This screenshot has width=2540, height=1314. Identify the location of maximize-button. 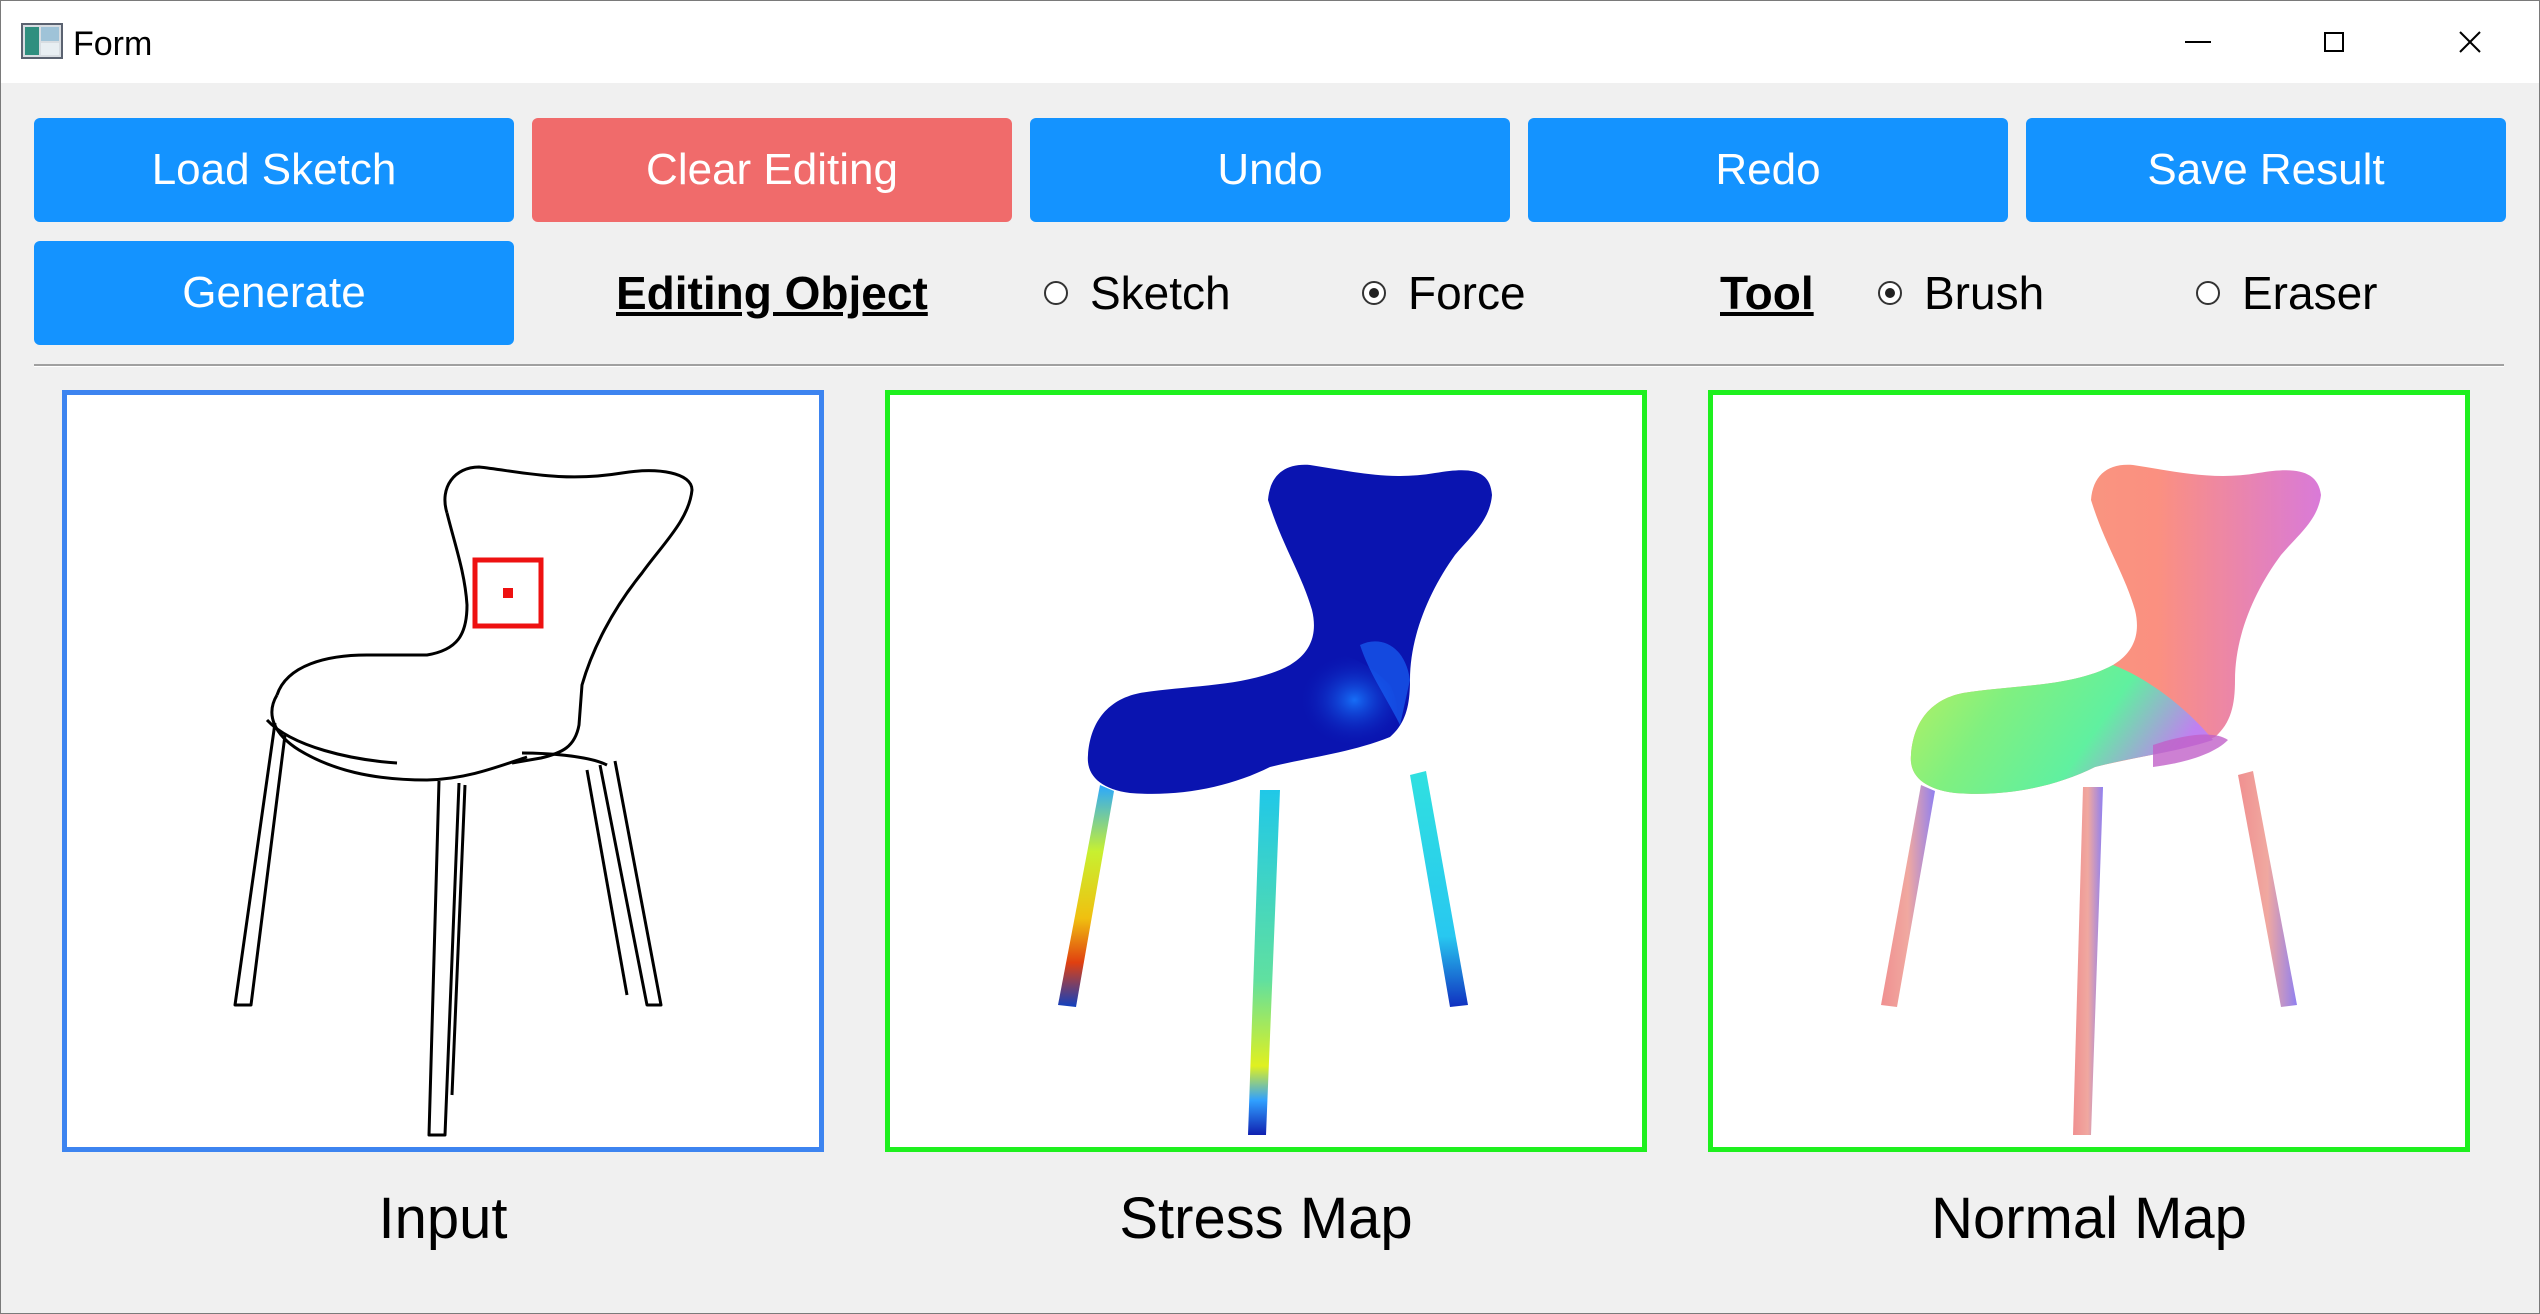
(2334, 42).